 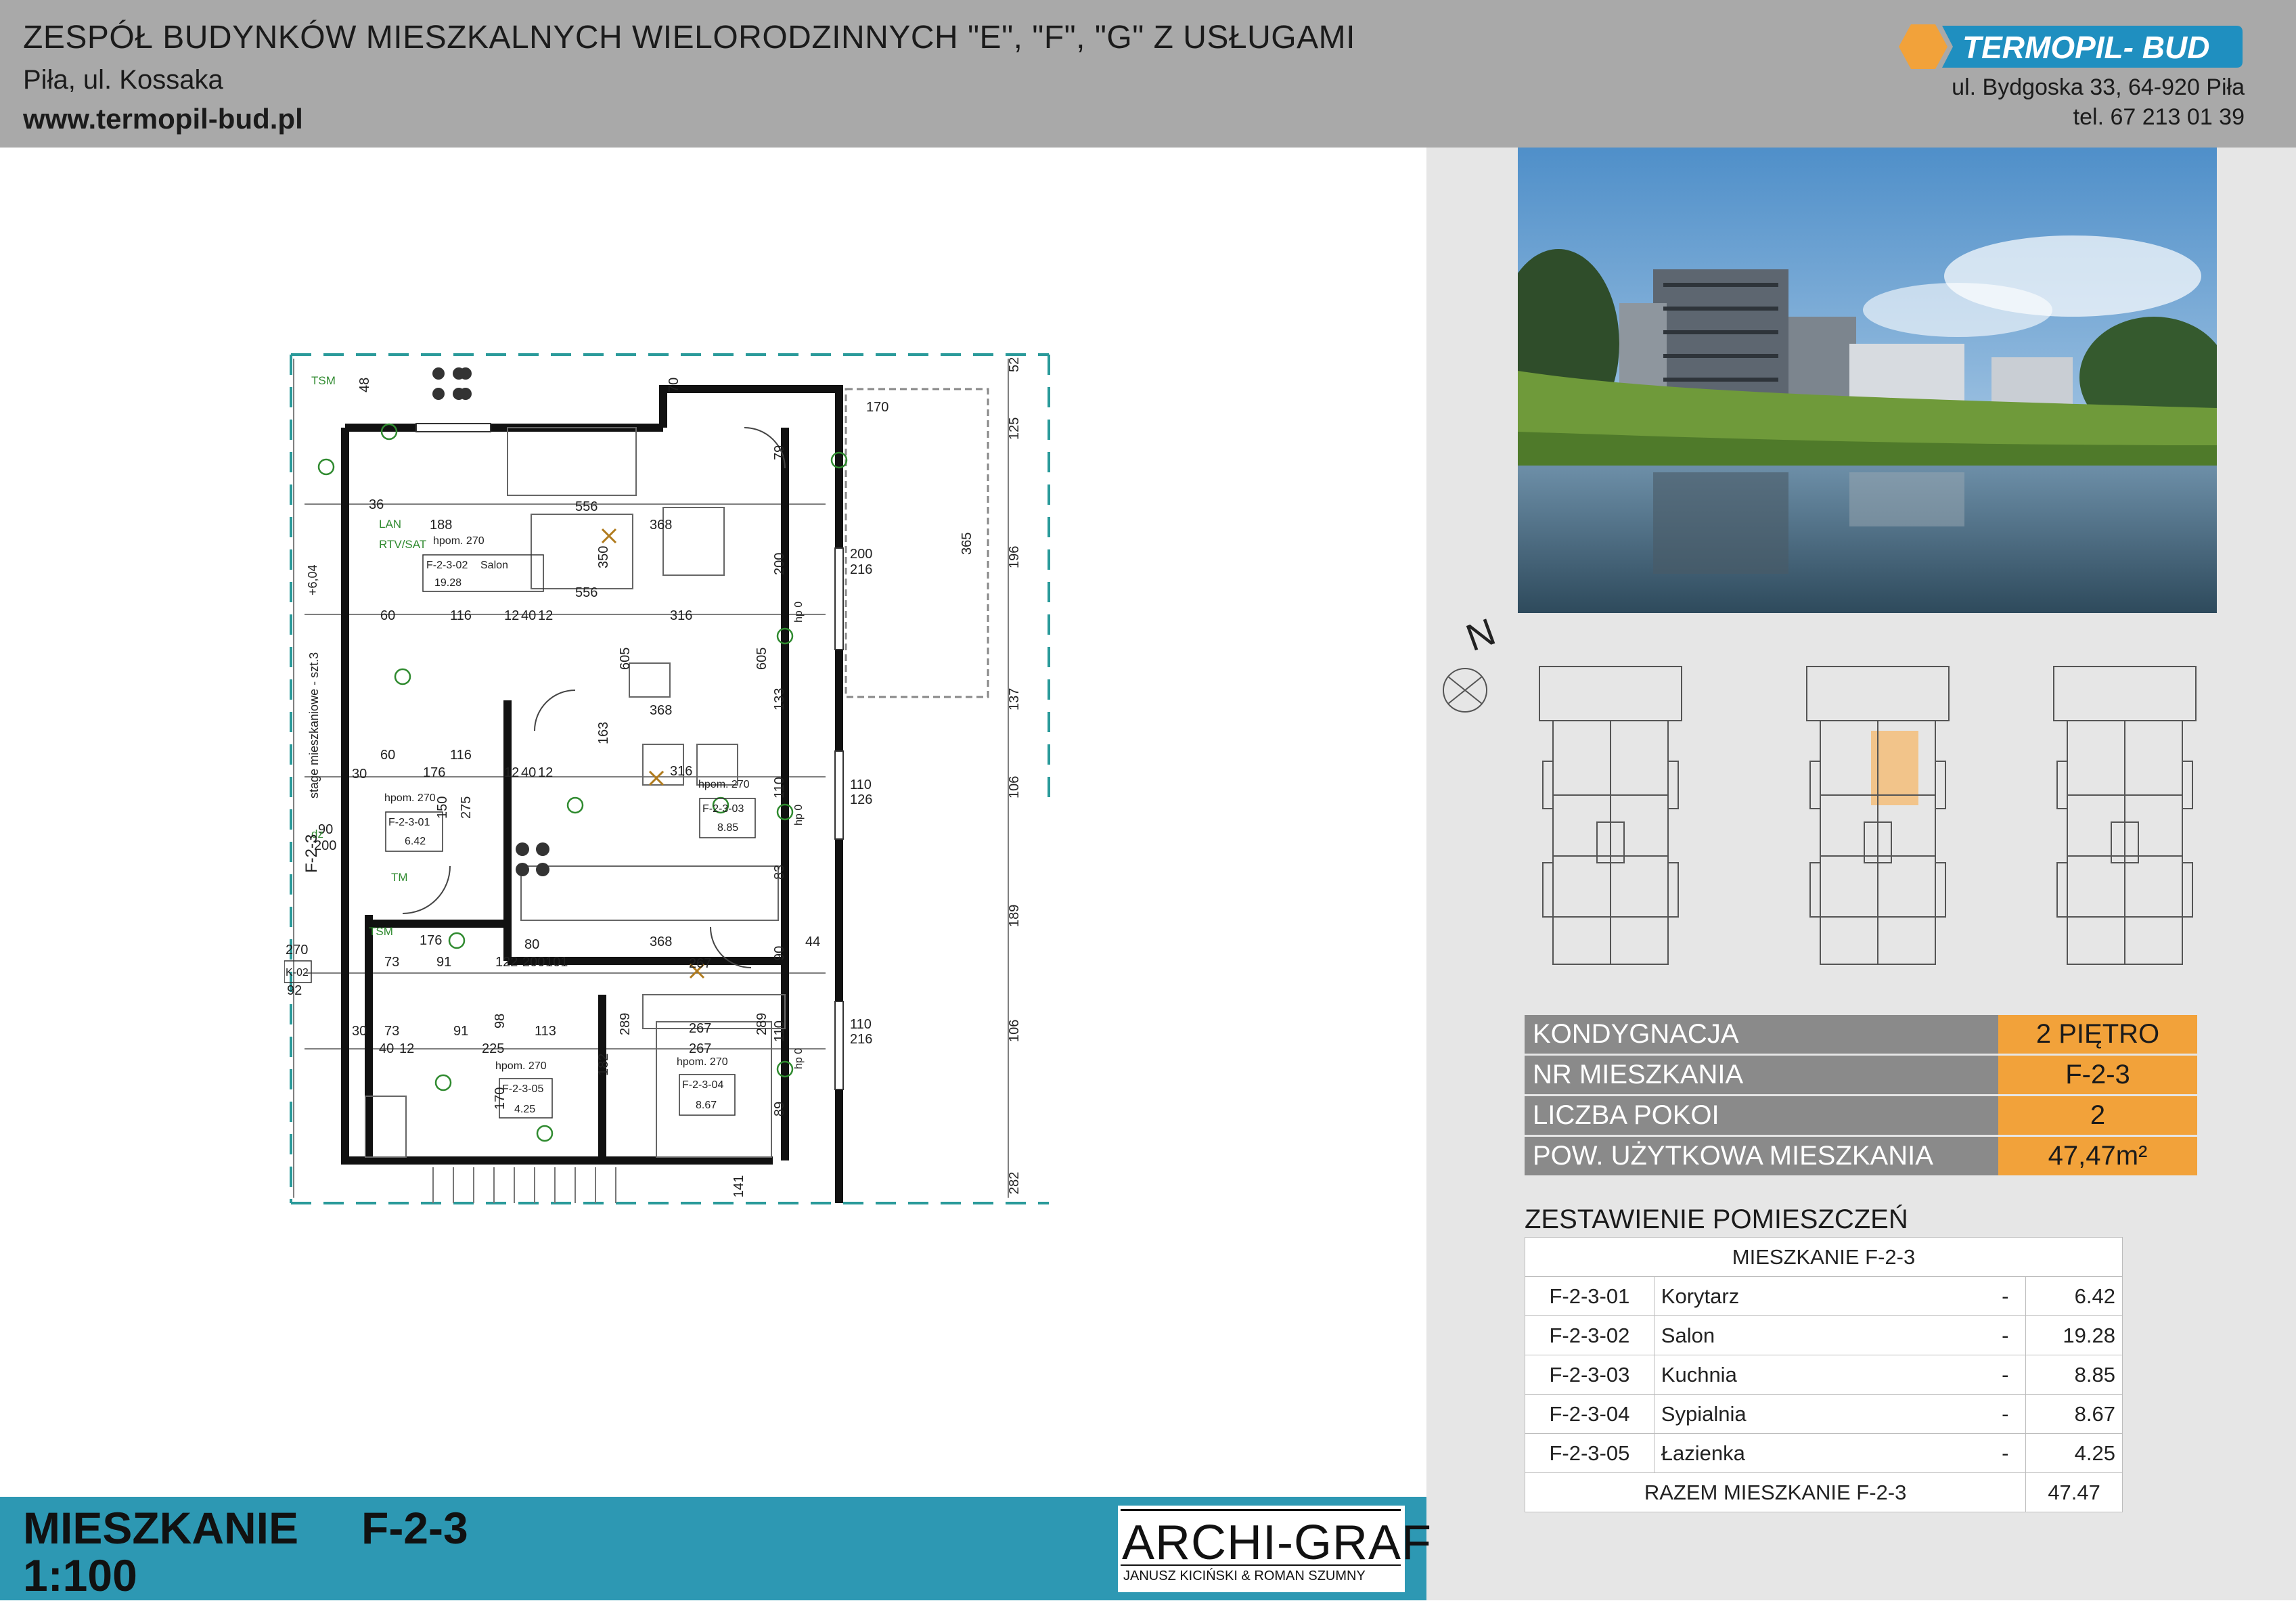 I want to click on dim-170: 170, so click(x=877, y=407).